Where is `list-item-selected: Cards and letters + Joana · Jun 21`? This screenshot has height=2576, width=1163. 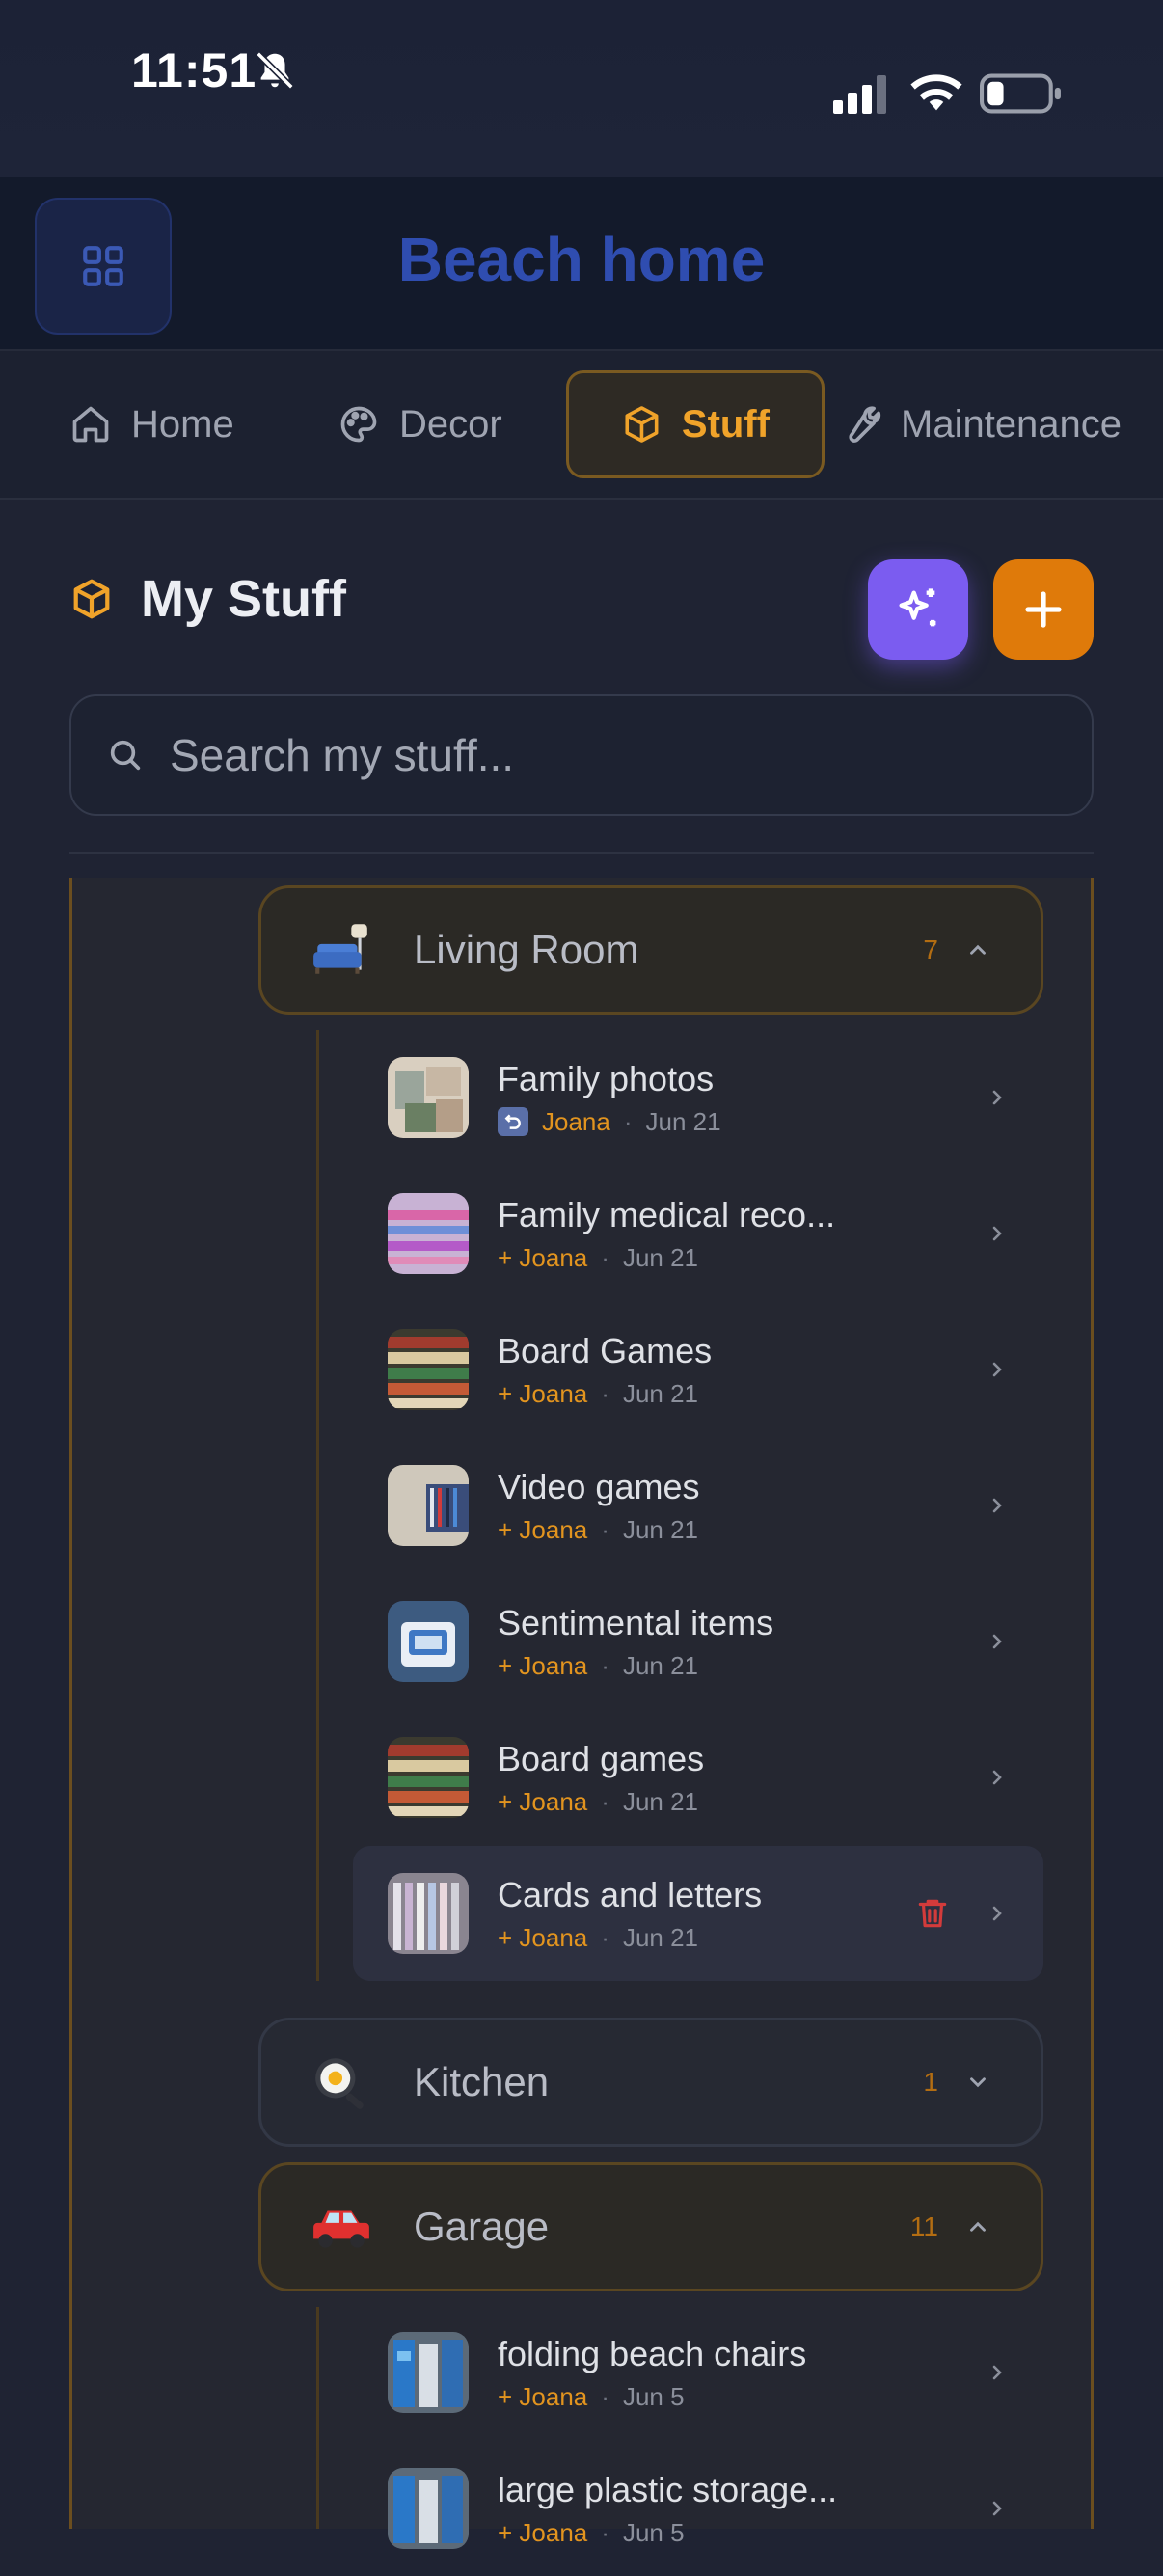 list-item-selected: Cards and letters + Joana · Jun 21 is located at coordinates (698, 1913).